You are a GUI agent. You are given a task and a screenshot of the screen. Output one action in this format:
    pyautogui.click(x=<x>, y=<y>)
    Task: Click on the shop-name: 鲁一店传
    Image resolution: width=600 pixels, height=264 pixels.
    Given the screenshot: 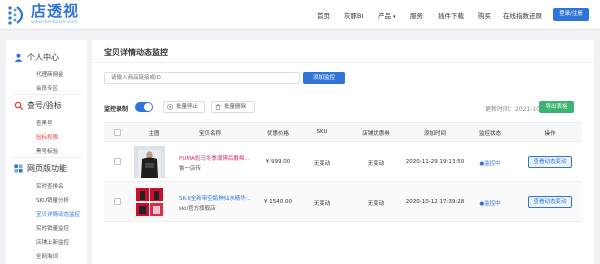 What is the action you would take?
    pyautogui.click(x=190, y=169)
    